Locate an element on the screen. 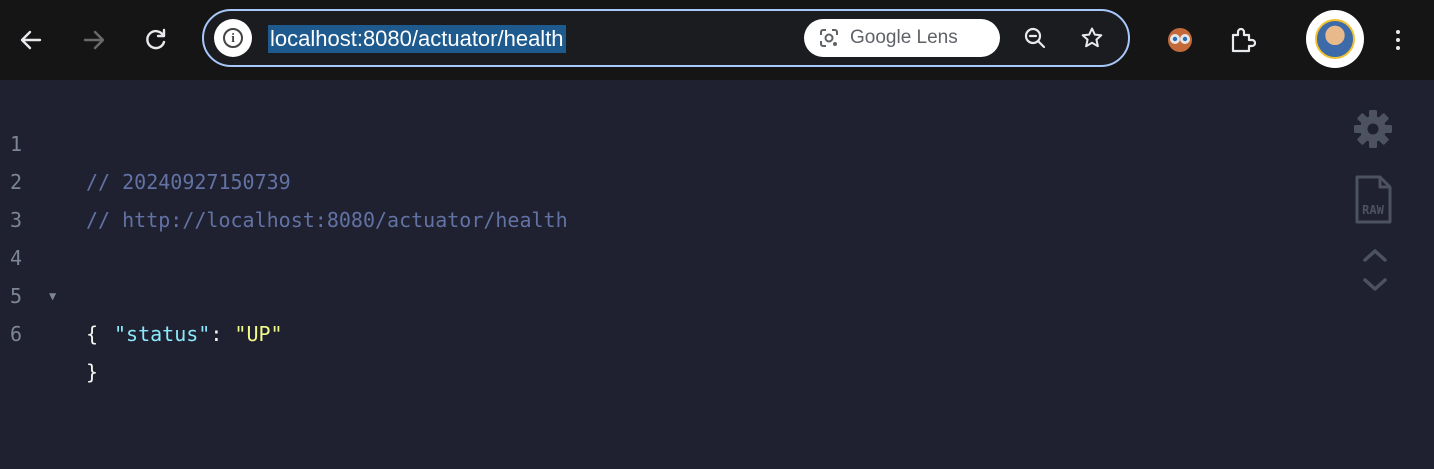  raw-view-icon: RAW is located at coordinates (1373, 200).